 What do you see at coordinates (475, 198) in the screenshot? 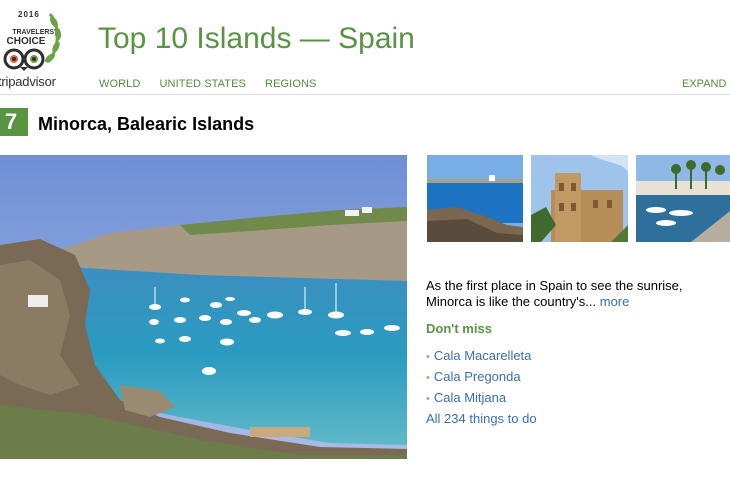
I see `thumbnail-coast` at bounding box center [475, 198].